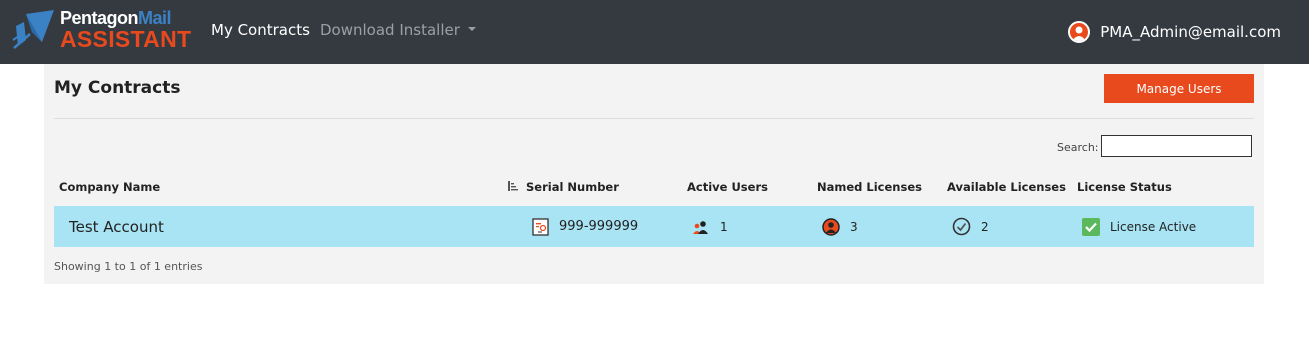  What do you see at coordinates (126, 39) in the screenshot?
I see `brand-subtitle: ASSISTANT` at bounding box center [126, 39].